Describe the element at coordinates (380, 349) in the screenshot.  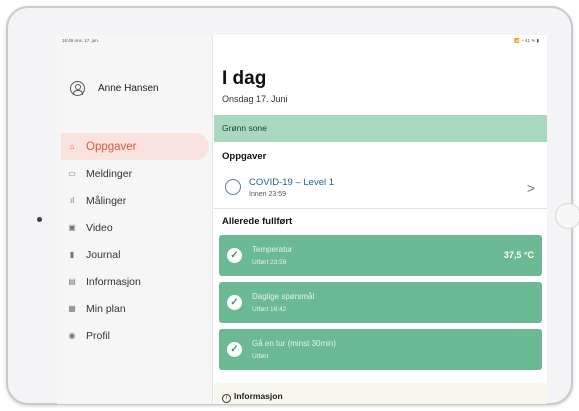
I see `completed-card-ga-en-tur: ✓ Gå en tur (minst 30min) Utført` at that location.